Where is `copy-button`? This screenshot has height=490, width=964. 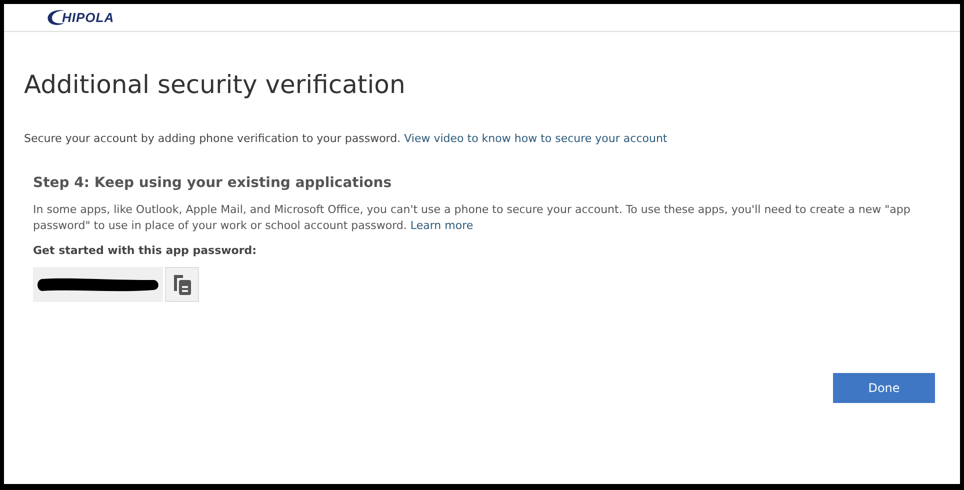 copy-button is located at coordinates (182, 284).